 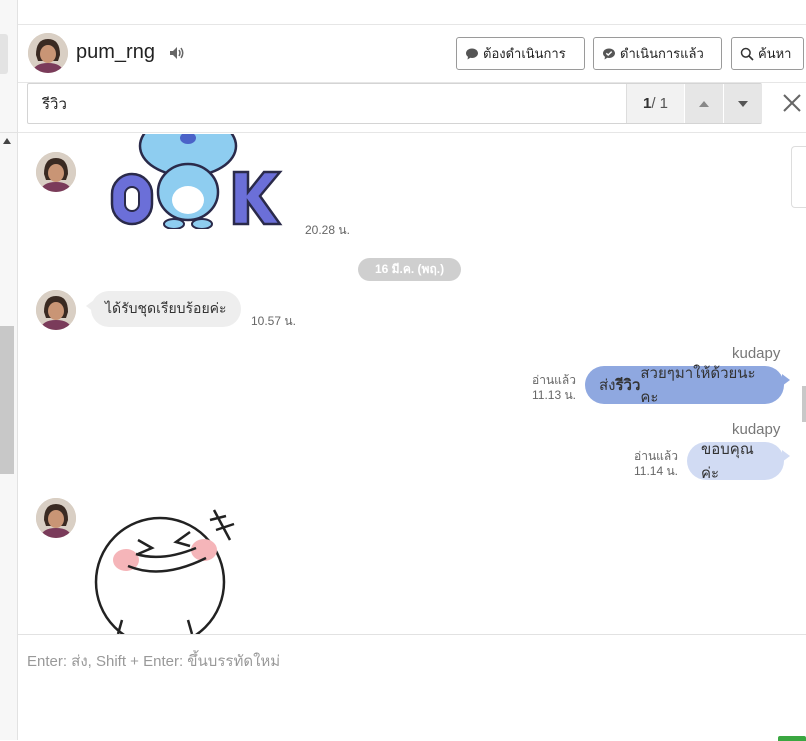 I want to click on caret-up-icon, so click(x=704, y=103).